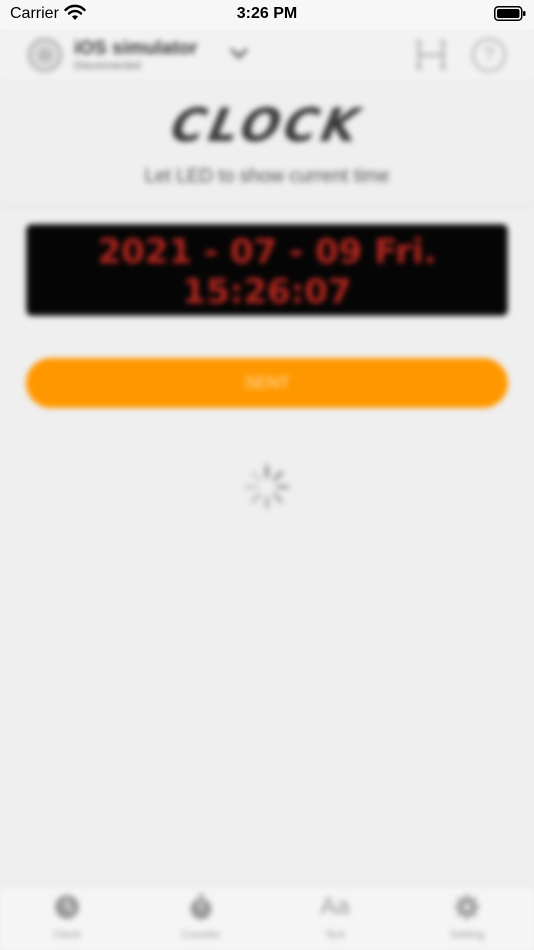 This screenshot has width=534, height=950. What do you see at coordinates (335, 906) in the screenshot?
I see `text-icon: Aa` at bounding box center [335, 906].